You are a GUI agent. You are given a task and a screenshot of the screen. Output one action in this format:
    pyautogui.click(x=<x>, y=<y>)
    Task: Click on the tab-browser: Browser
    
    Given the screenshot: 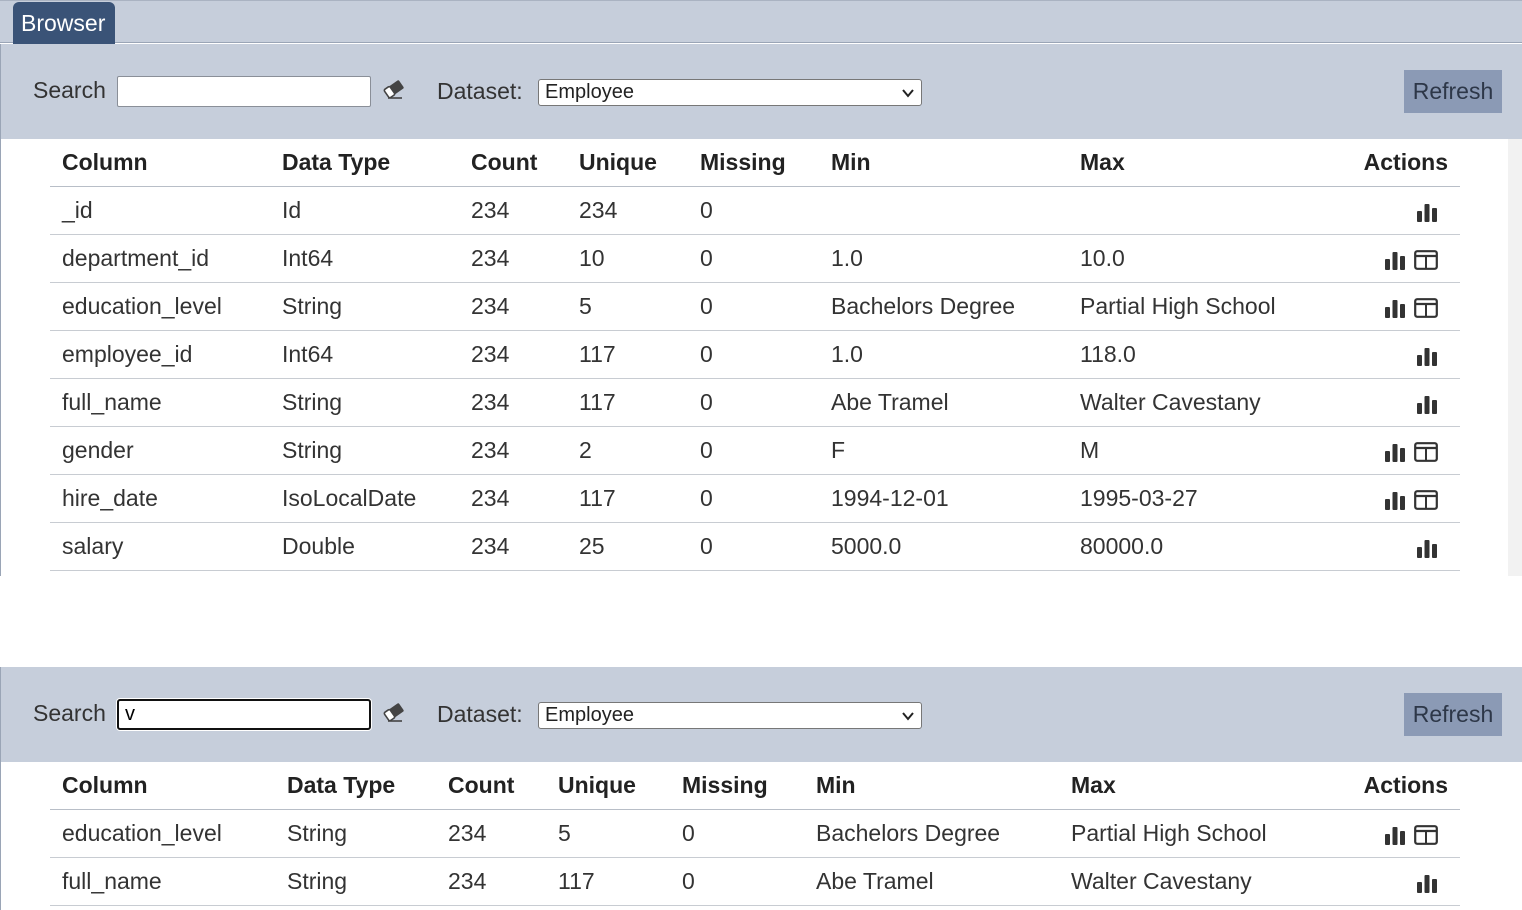 What is the action you would take?
    pyautogui.click(x=64, y=23)
    